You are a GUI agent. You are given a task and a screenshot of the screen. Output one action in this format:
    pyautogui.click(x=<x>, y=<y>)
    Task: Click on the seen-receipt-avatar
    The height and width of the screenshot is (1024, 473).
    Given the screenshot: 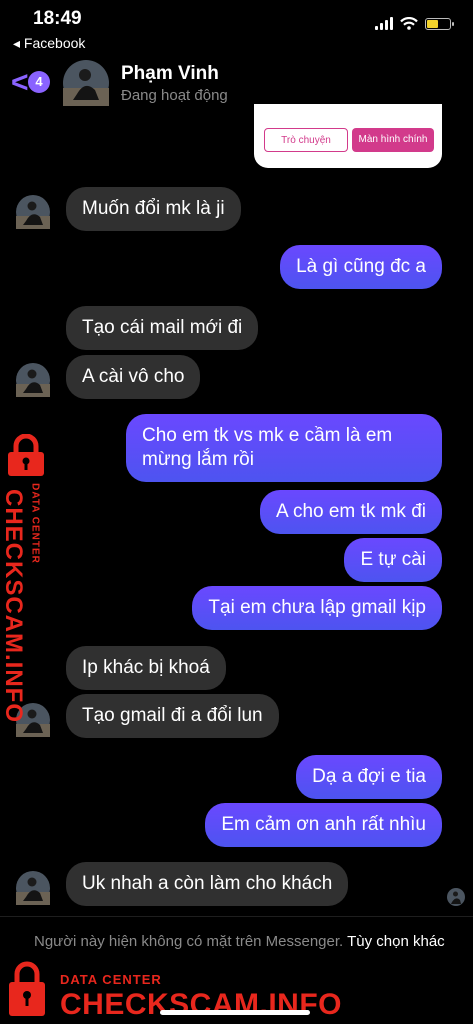 What is the action you would take?
    pyautogui.click(x=456, y=897)
    